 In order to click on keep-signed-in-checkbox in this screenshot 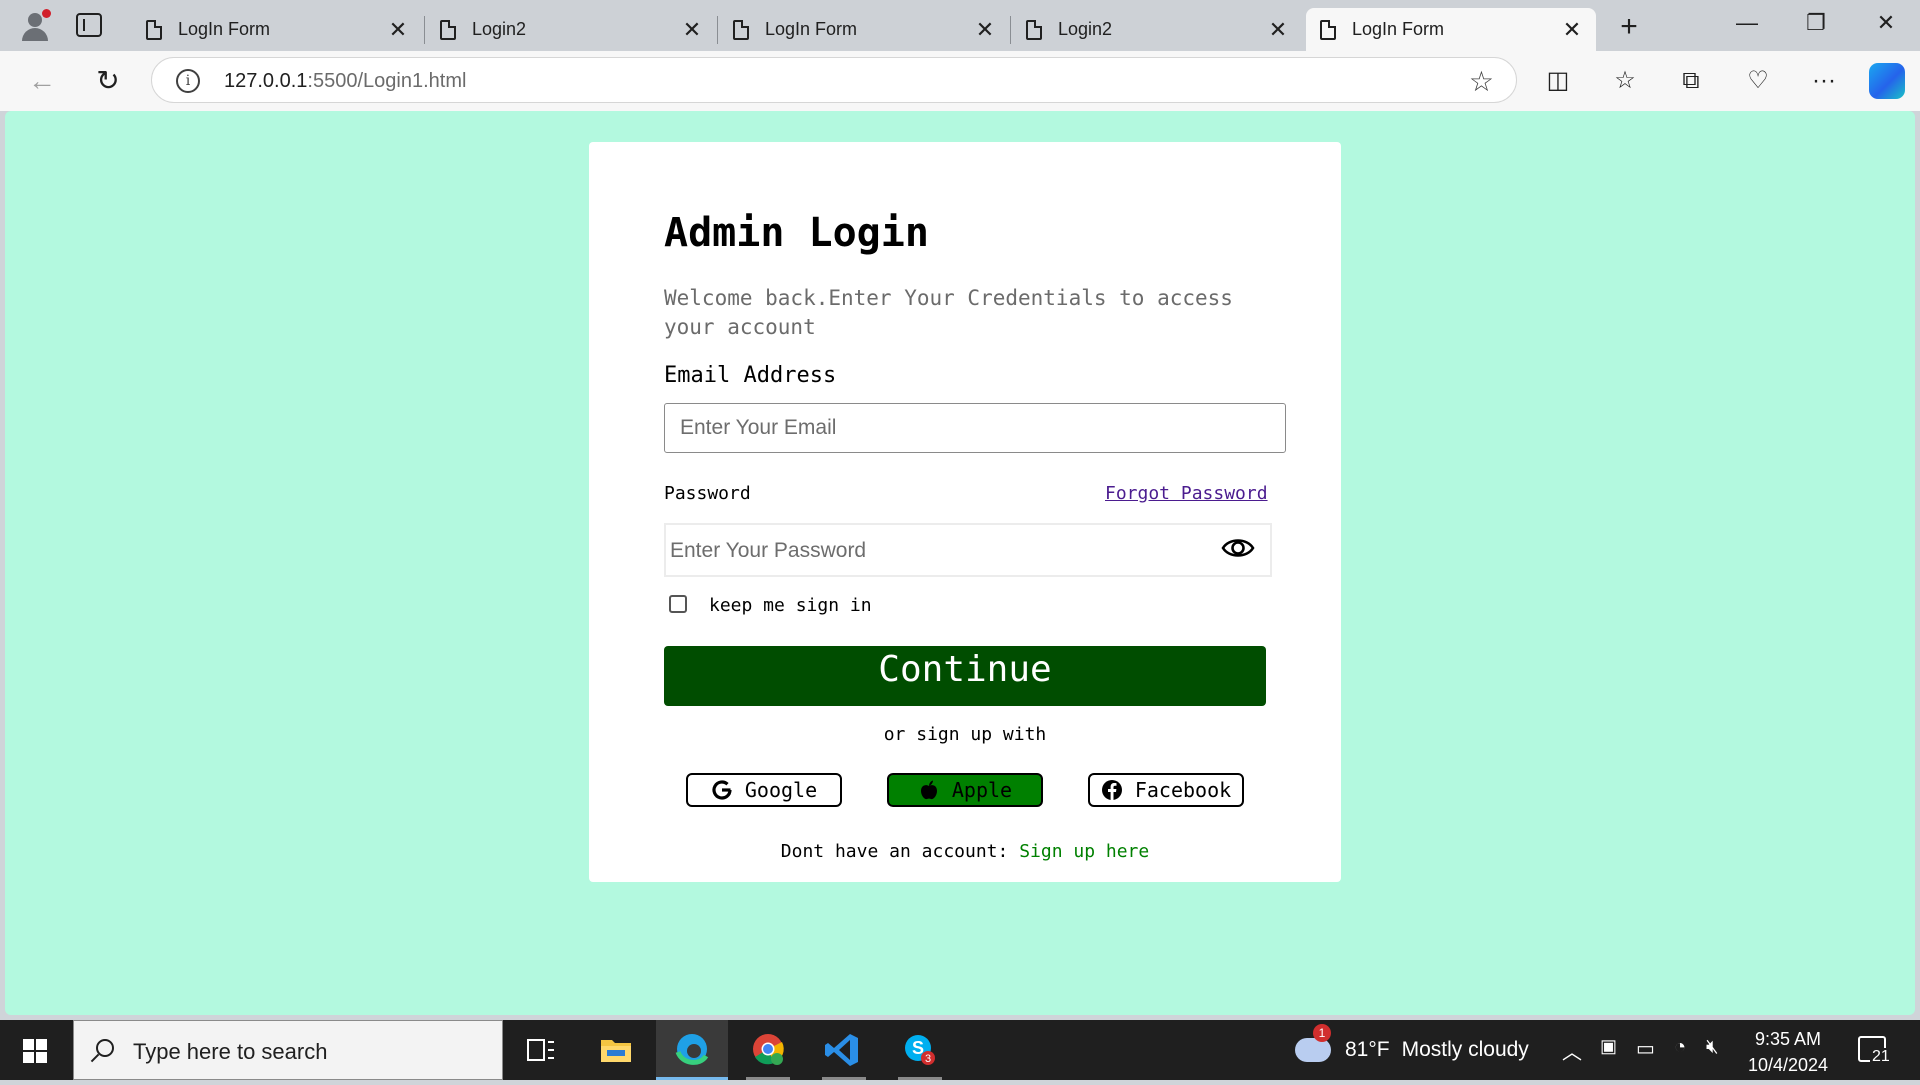, I will do `click(678, 603)`.